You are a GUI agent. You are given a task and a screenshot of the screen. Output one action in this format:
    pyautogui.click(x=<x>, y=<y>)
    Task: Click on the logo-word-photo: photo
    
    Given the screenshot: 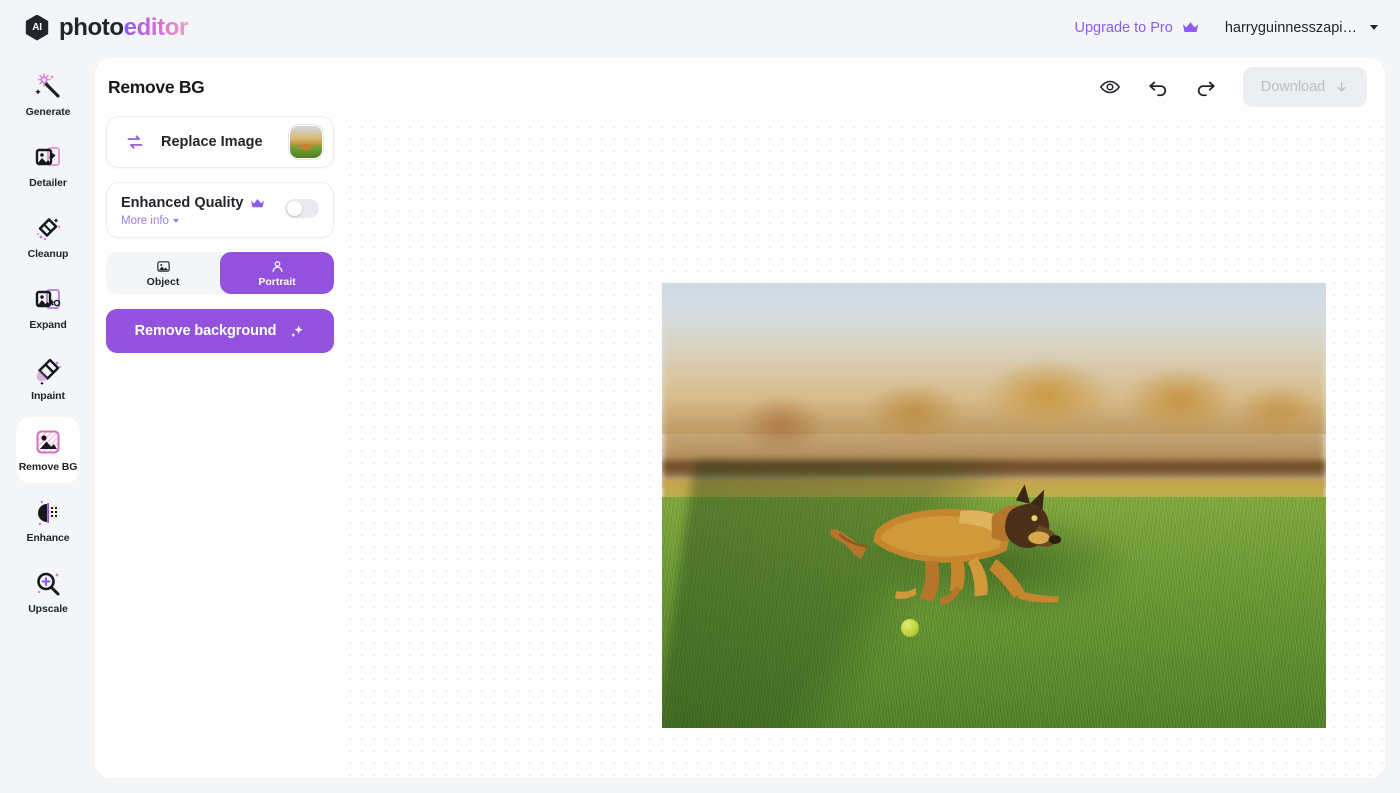 What is the action you would take?
    pyautogui.click(x=91, y=27)
    